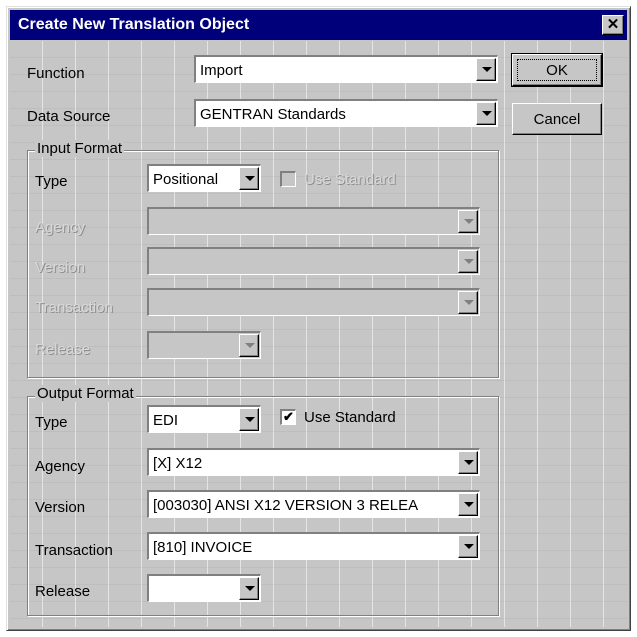 Image resolution: width=637 pixels, height=637 pixels. What do you see at coordinates (350, 179) in the screenshot?
I see `input-use-standard-label: Use Standard` at bounding box center [350, 179].